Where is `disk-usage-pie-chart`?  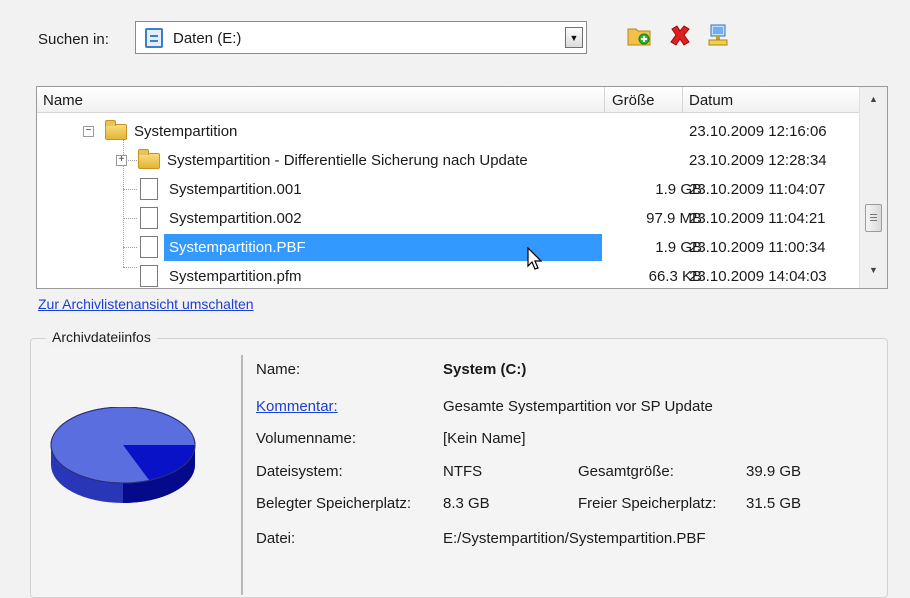
disk-usage-pie-chart is located at coordinates (123, 455).